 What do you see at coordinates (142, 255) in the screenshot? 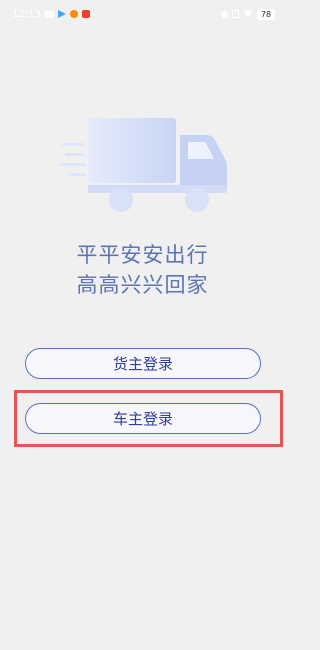
I see `slogan-line-1: 平平安安出行` at bounding box center [142, 255].